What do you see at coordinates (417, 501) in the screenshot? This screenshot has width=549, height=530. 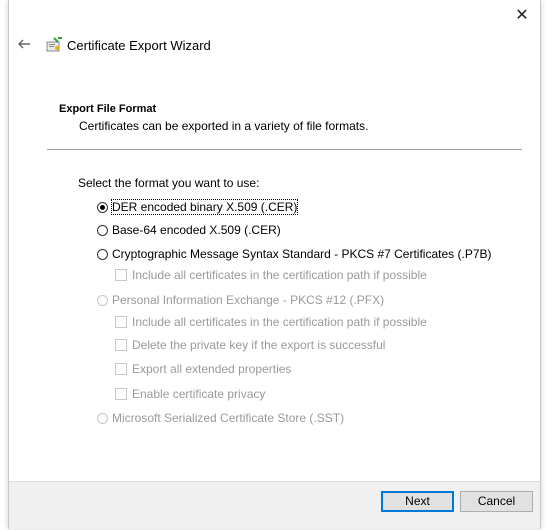 I see `next-button: Next` at bounding box center [417, 501].